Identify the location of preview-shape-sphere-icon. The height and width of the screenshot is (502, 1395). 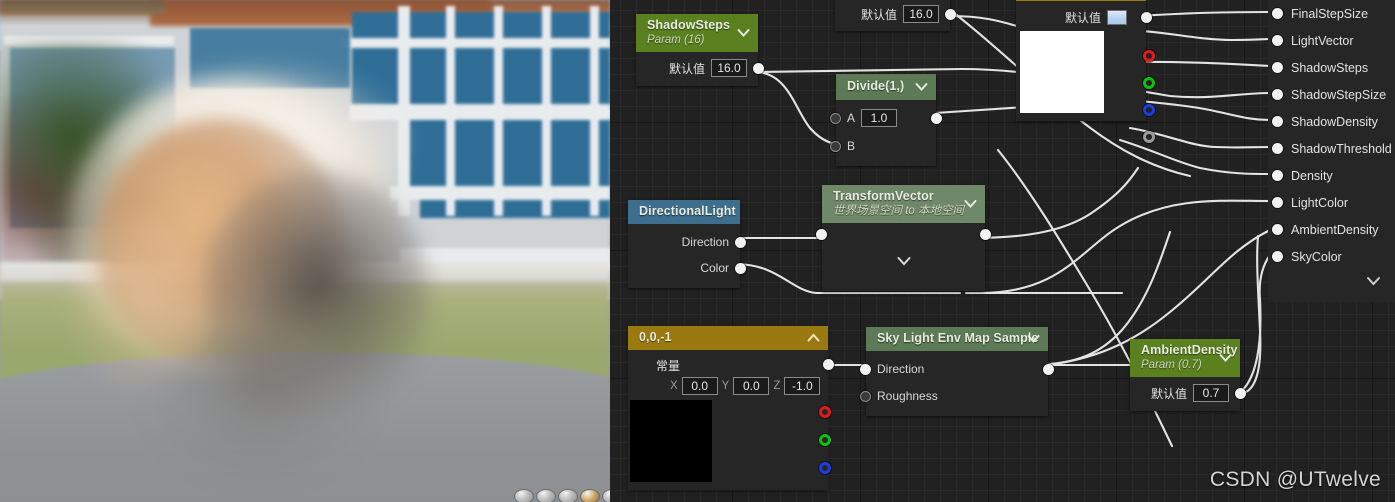
(524, 495).